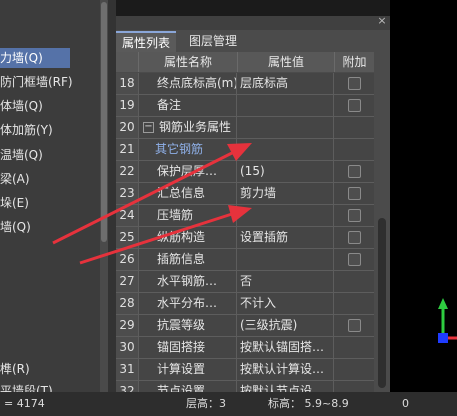  I want to click on property-name: 终点底标高(m), so click(188, 83).